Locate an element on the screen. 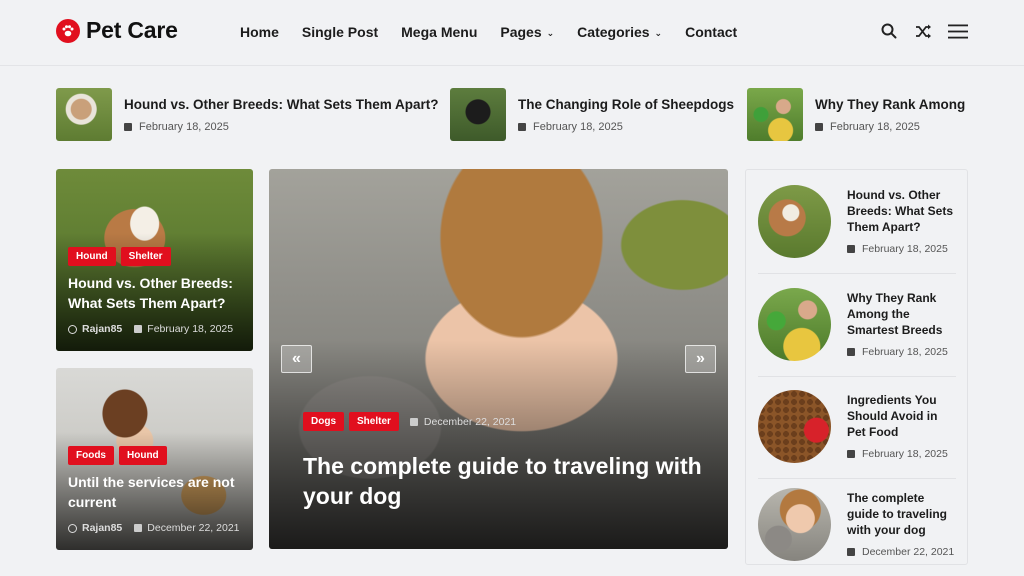 This screenshot has height=576, width=1024. post-title: Ingredients You Should Avoid in Pet Food is located at coordinates (892, 416).